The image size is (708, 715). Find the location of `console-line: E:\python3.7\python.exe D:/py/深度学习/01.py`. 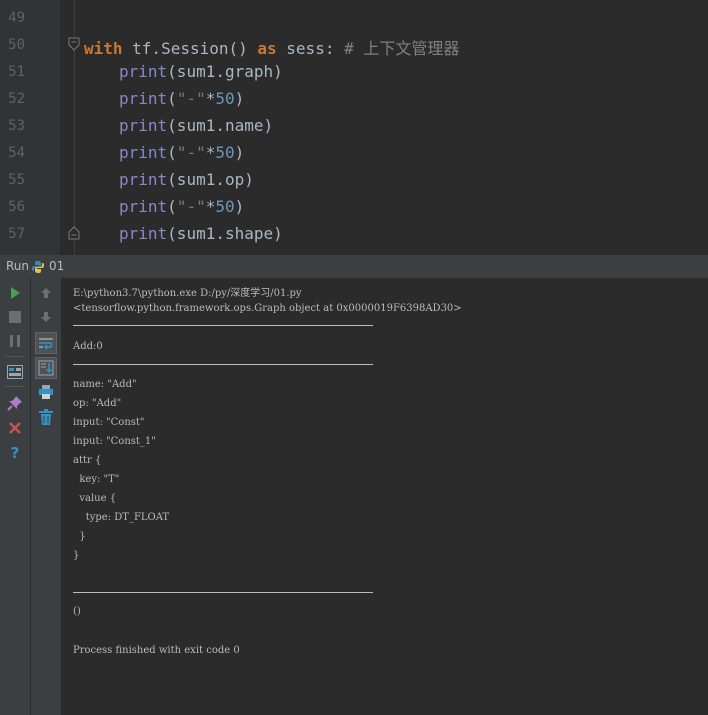

console-line: E:\python3.7\python.exe D:/py/深度学习/01.py is located at coordinates (187, 293).